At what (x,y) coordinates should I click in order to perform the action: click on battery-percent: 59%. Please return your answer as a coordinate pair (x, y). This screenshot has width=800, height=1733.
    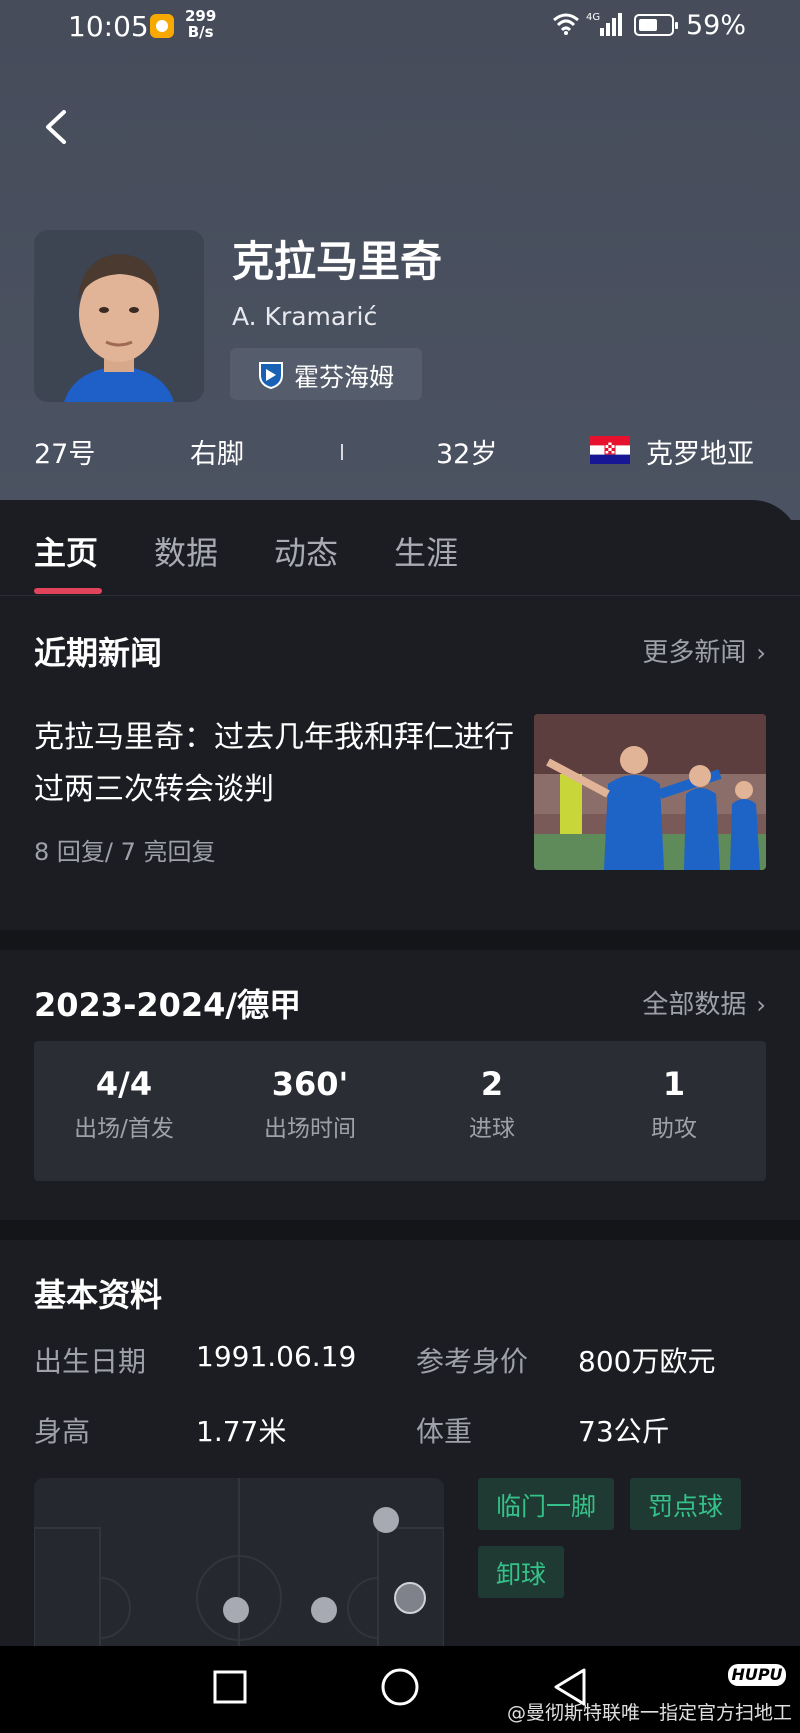
    Looking at the image, I should click on (716, 25).